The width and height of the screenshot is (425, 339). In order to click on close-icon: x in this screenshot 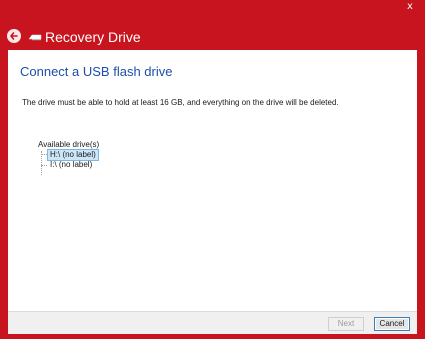, I will do `click(410, 6)`.